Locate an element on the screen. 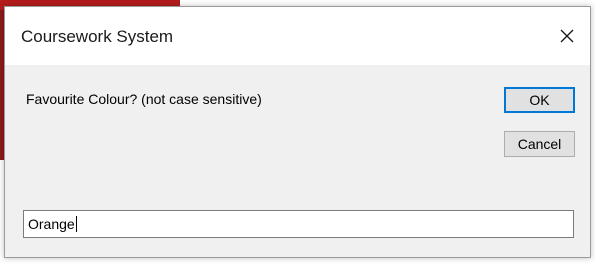 The width and height of the screenshot is (595, 263). dialog-title: Coursework System is located at coordinates (97, 36).